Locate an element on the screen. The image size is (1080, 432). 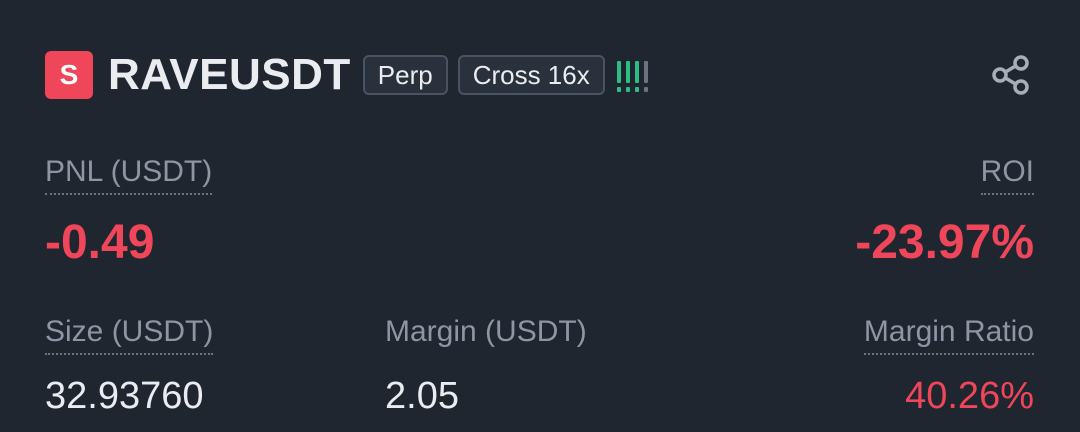
position-header: S RAVEUSDT Perp Cross 16x is located at coordinates (346, 75).